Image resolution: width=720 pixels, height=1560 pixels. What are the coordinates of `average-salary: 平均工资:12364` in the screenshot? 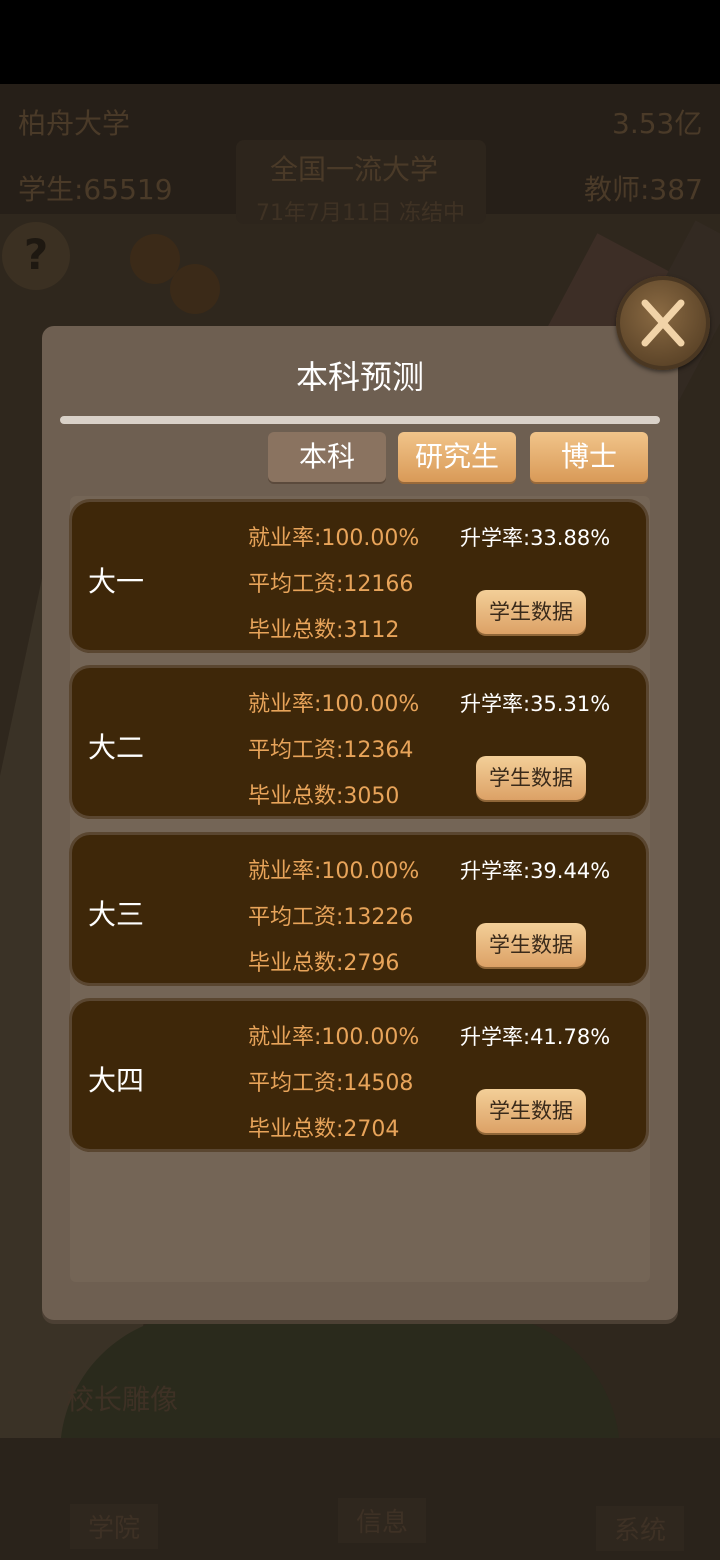 It's located at (331, 750).